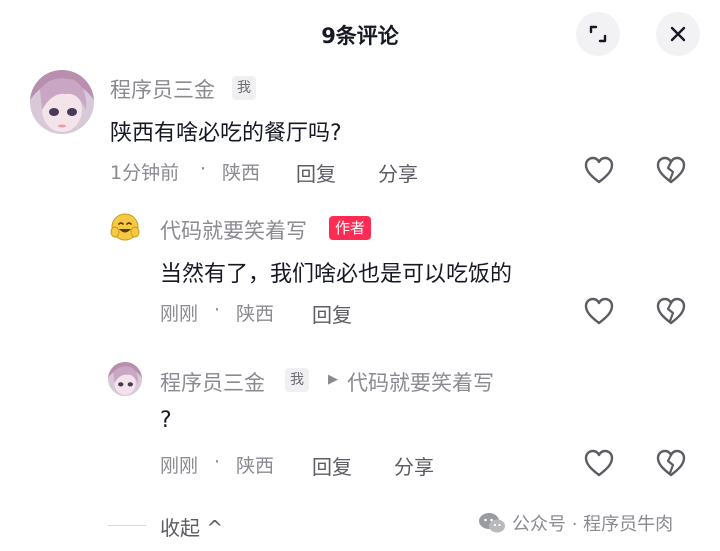 This screenshot has height=551, width=720. What do you see at coordinates (350, 228) in the screenshot?
I see `author-badge: 作者` at bounding box center [350, 228].